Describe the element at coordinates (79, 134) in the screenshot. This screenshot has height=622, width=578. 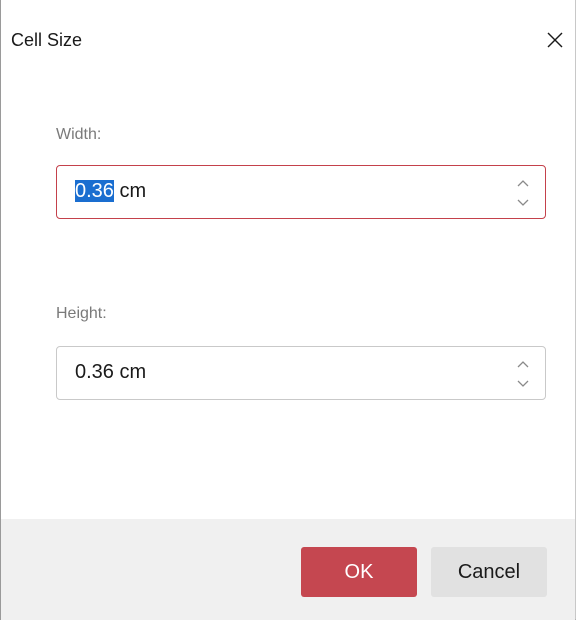
I see `width-label: Width:` at that location.